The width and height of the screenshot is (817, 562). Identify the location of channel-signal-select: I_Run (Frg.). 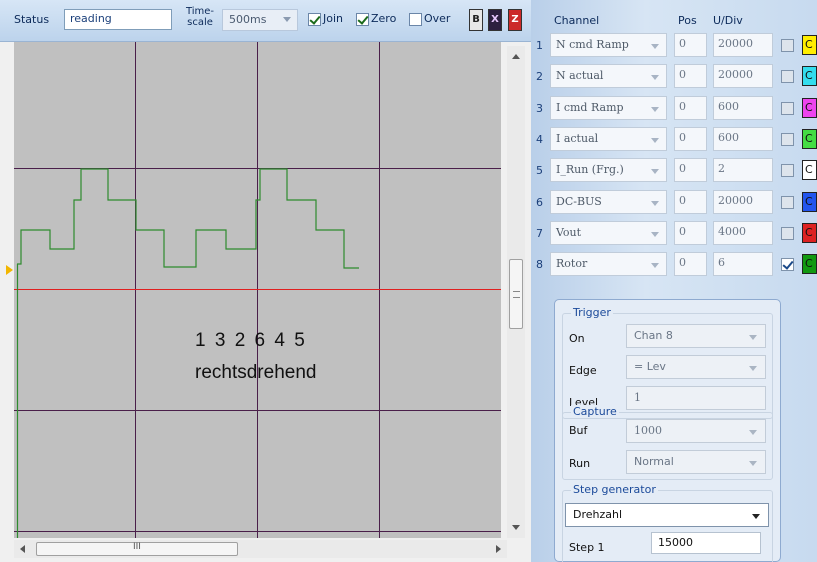
(608, 170).